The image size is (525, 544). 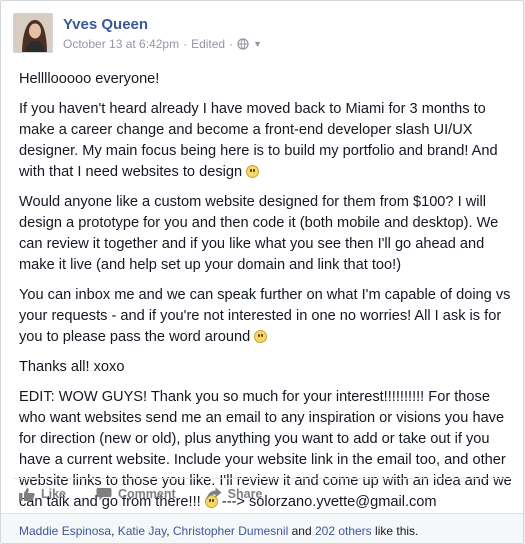 I want to click on post-timestamp: October 13 at 6:42pm, so click(x=121, y=44).